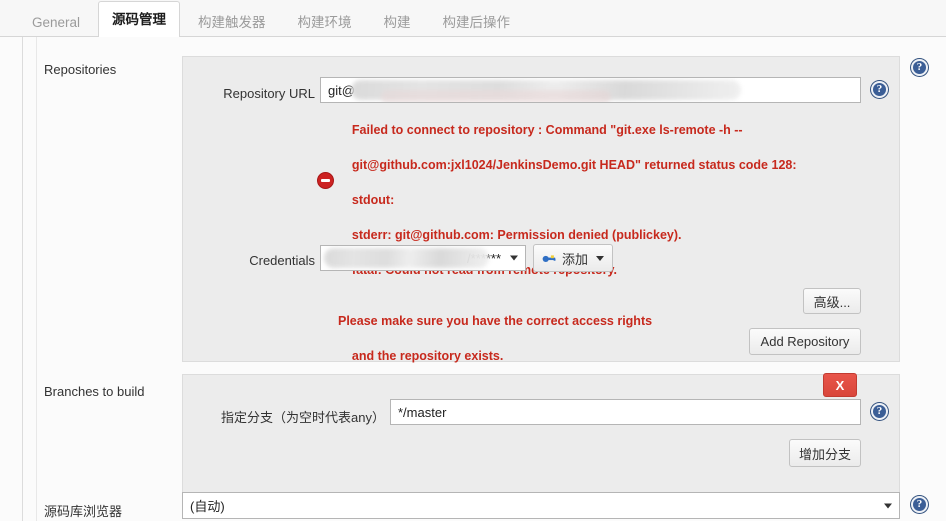 This screenshot has height=521, width=946. I want to click on tab-general: General, so click(56, 22).